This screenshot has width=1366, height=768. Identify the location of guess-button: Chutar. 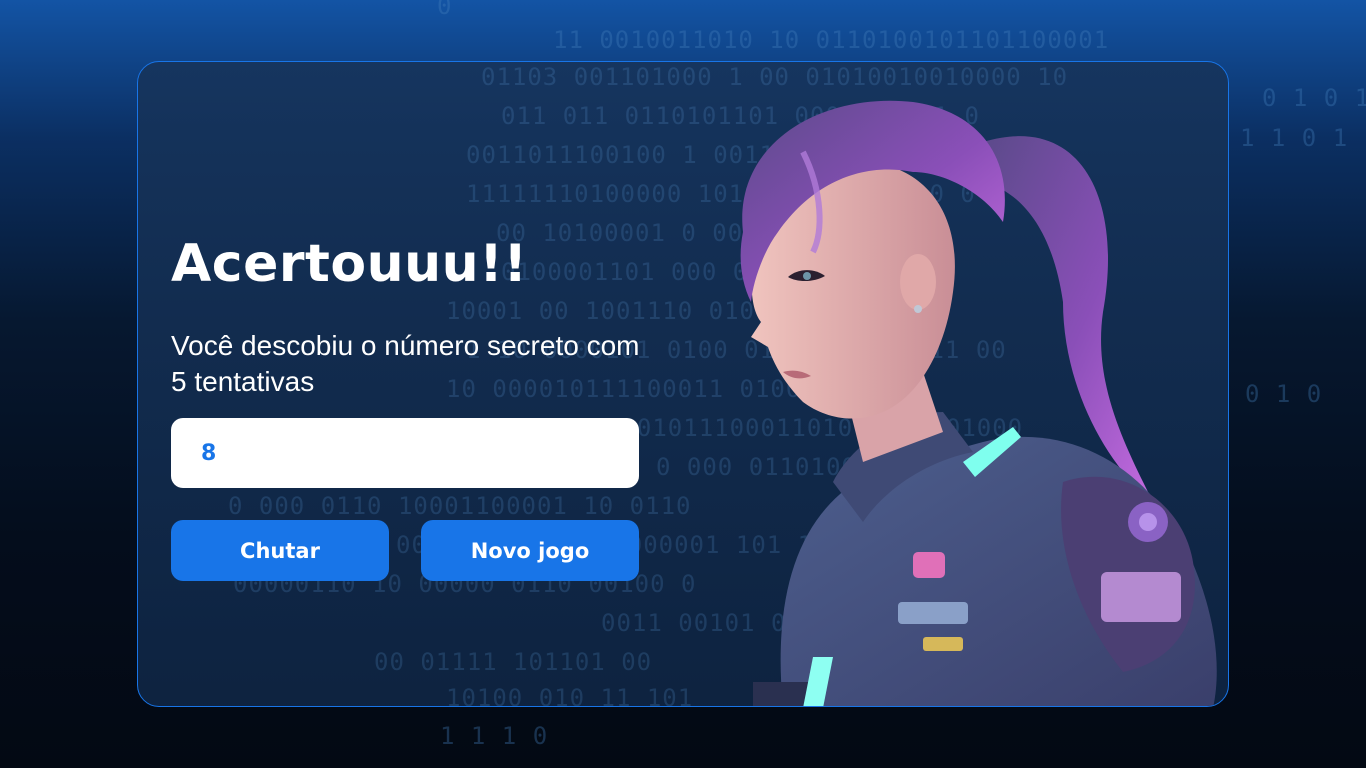
(280, 550).